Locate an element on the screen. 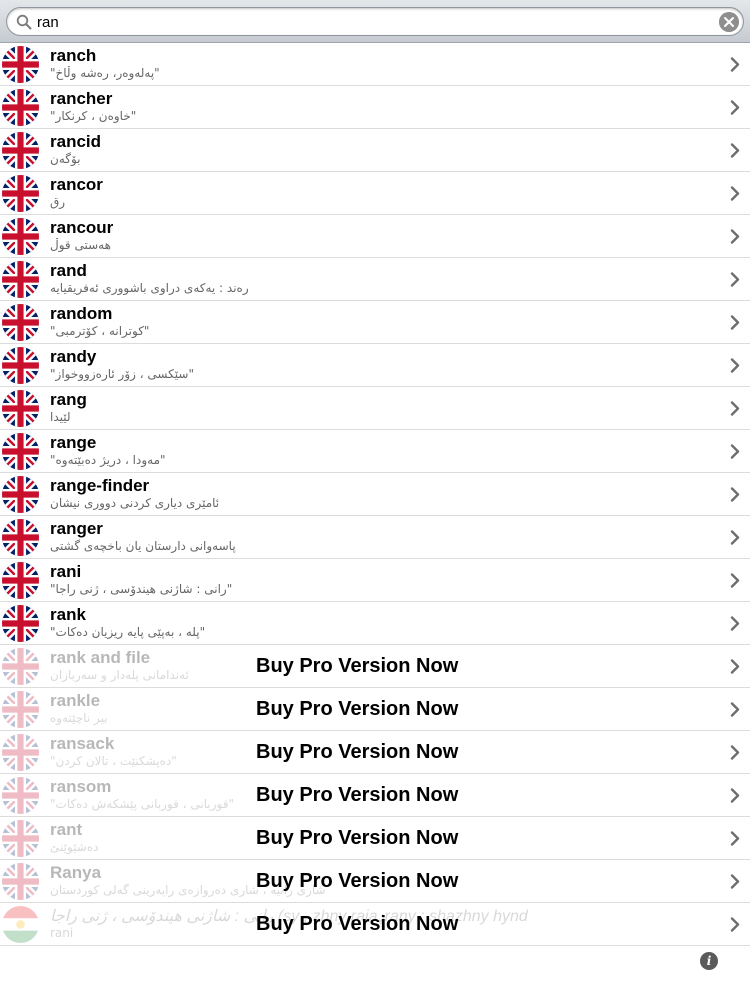 The image size is (750, 1000). entry-word: rant is located at coordinates (66, 829).